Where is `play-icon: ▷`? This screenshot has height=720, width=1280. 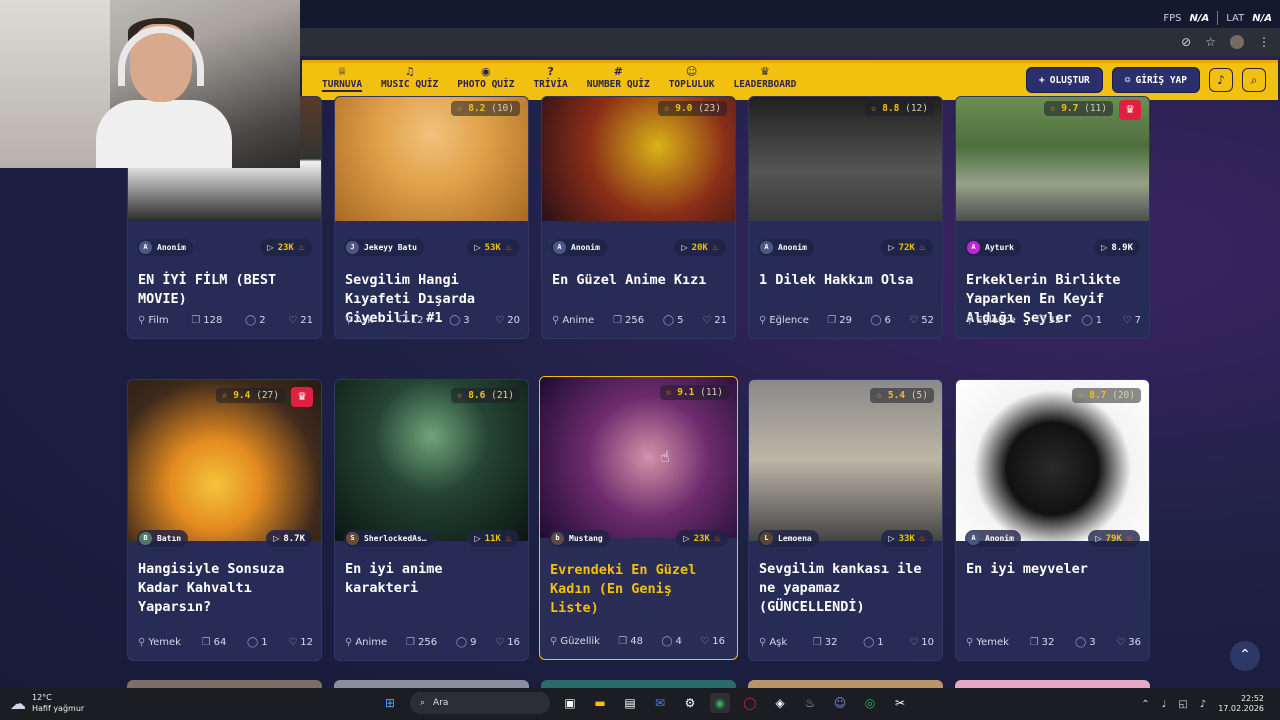
play-icon: ▷ is located at coordinates (1104, 247).